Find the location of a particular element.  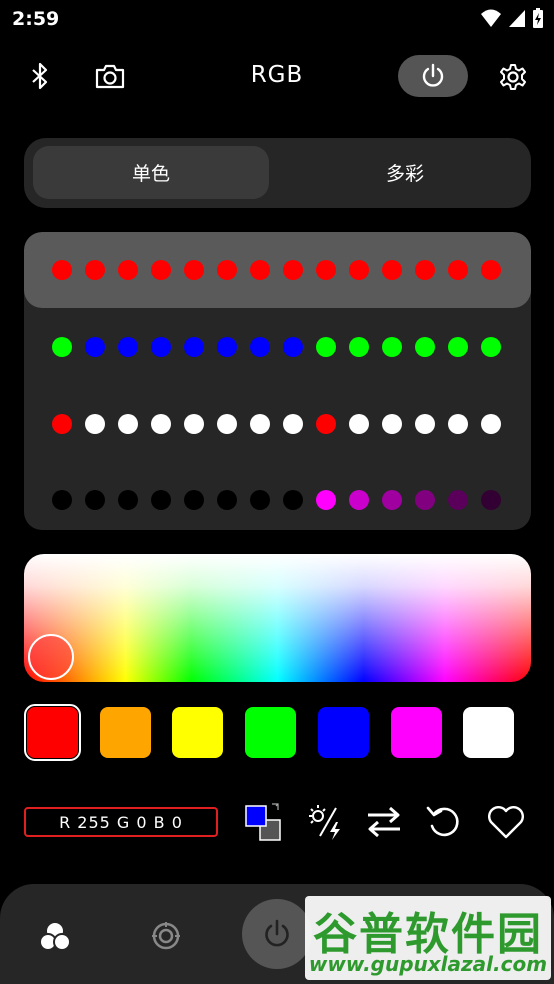

brightness-flash-icon is located at coordinates (326, 822).